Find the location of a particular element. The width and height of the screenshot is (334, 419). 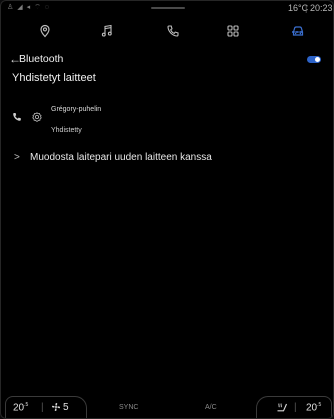

driver-temperature: 20.5 is located at coordinates (20, 407).